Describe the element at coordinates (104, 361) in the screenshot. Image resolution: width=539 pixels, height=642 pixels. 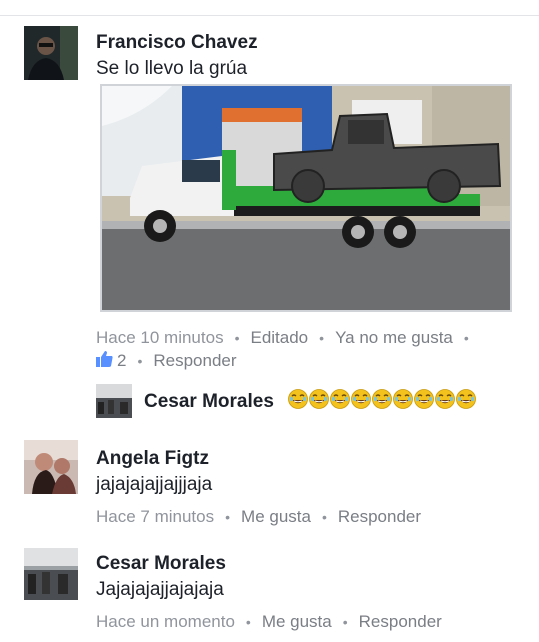
I see `thumbs-up-icon` at that location.